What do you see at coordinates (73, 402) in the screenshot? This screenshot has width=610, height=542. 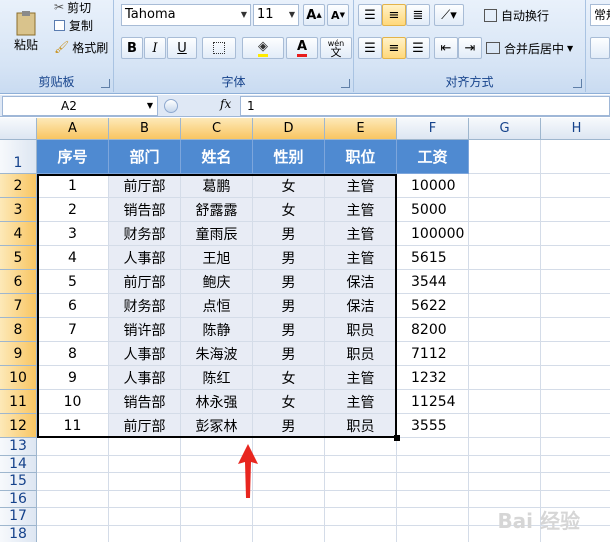 I see `cell-A11: 10` at bounding box center [73, 402].